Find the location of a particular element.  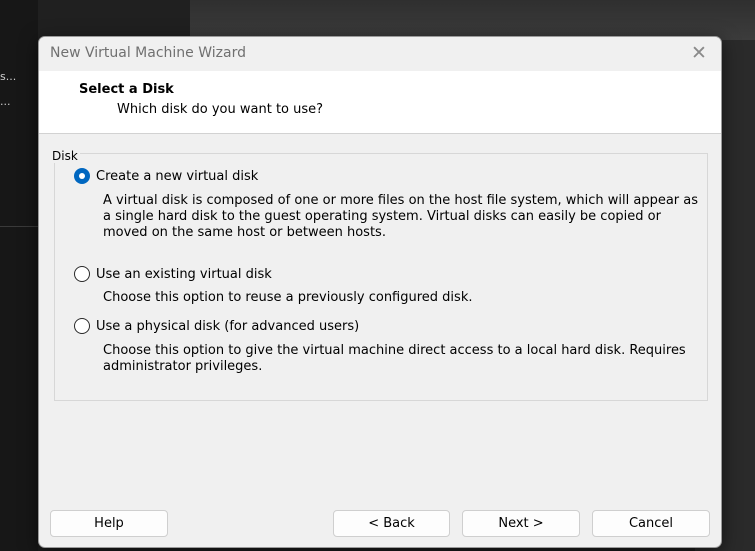

radio-label: Use an existing virtual disk is located at coordinates (184, 274).